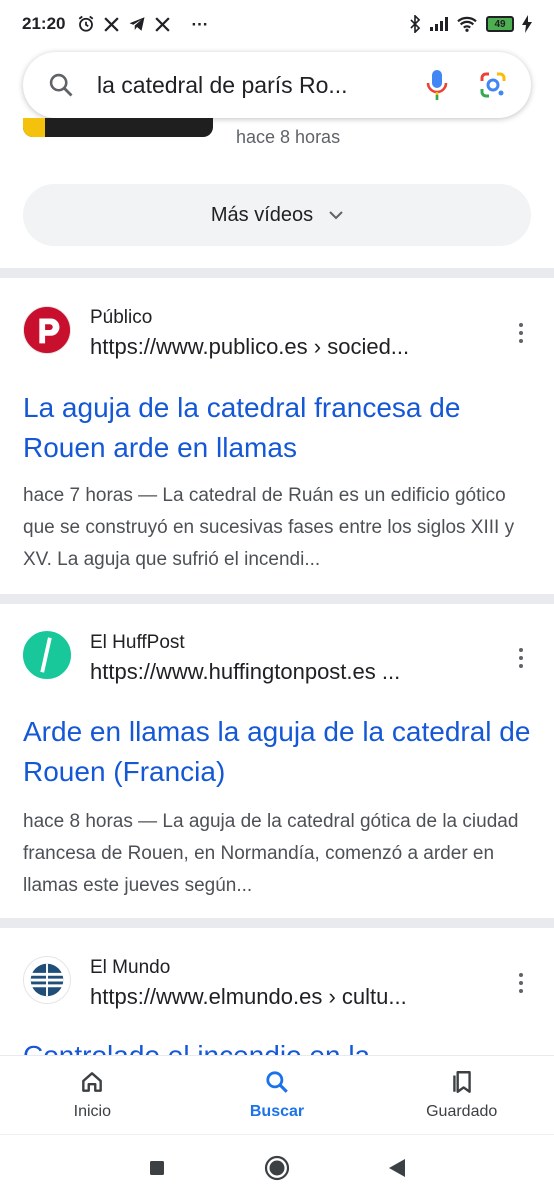 Image resolution: width=554 pixels, height=1200 pixels. I want to click on charging-icon, so click(527, 24).